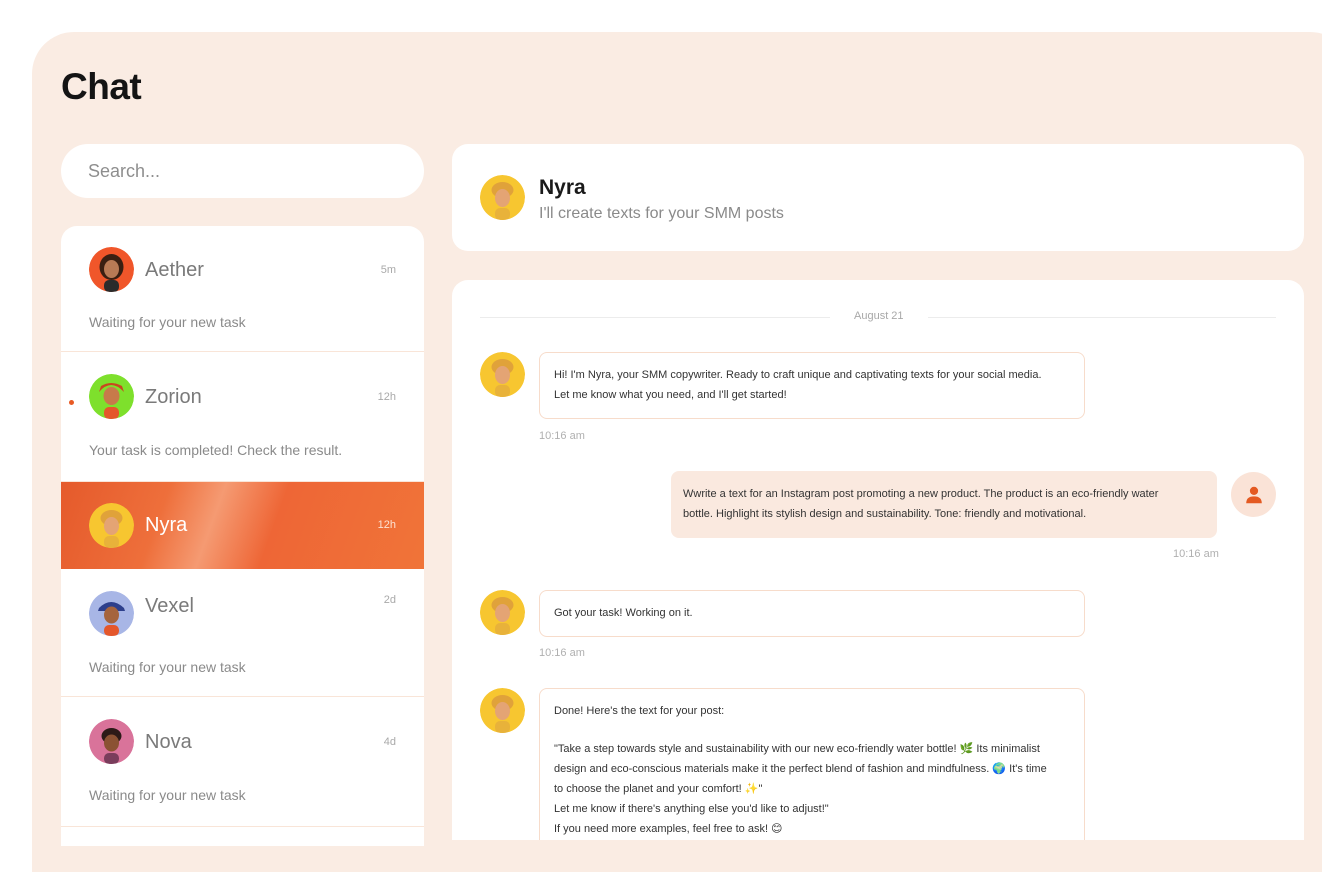 This screenshot has height=872, width=1322. What do you see at coordinates (101, 86) in the screenshot?
I see `page-title: Chat` at bounding box center [101, 86].